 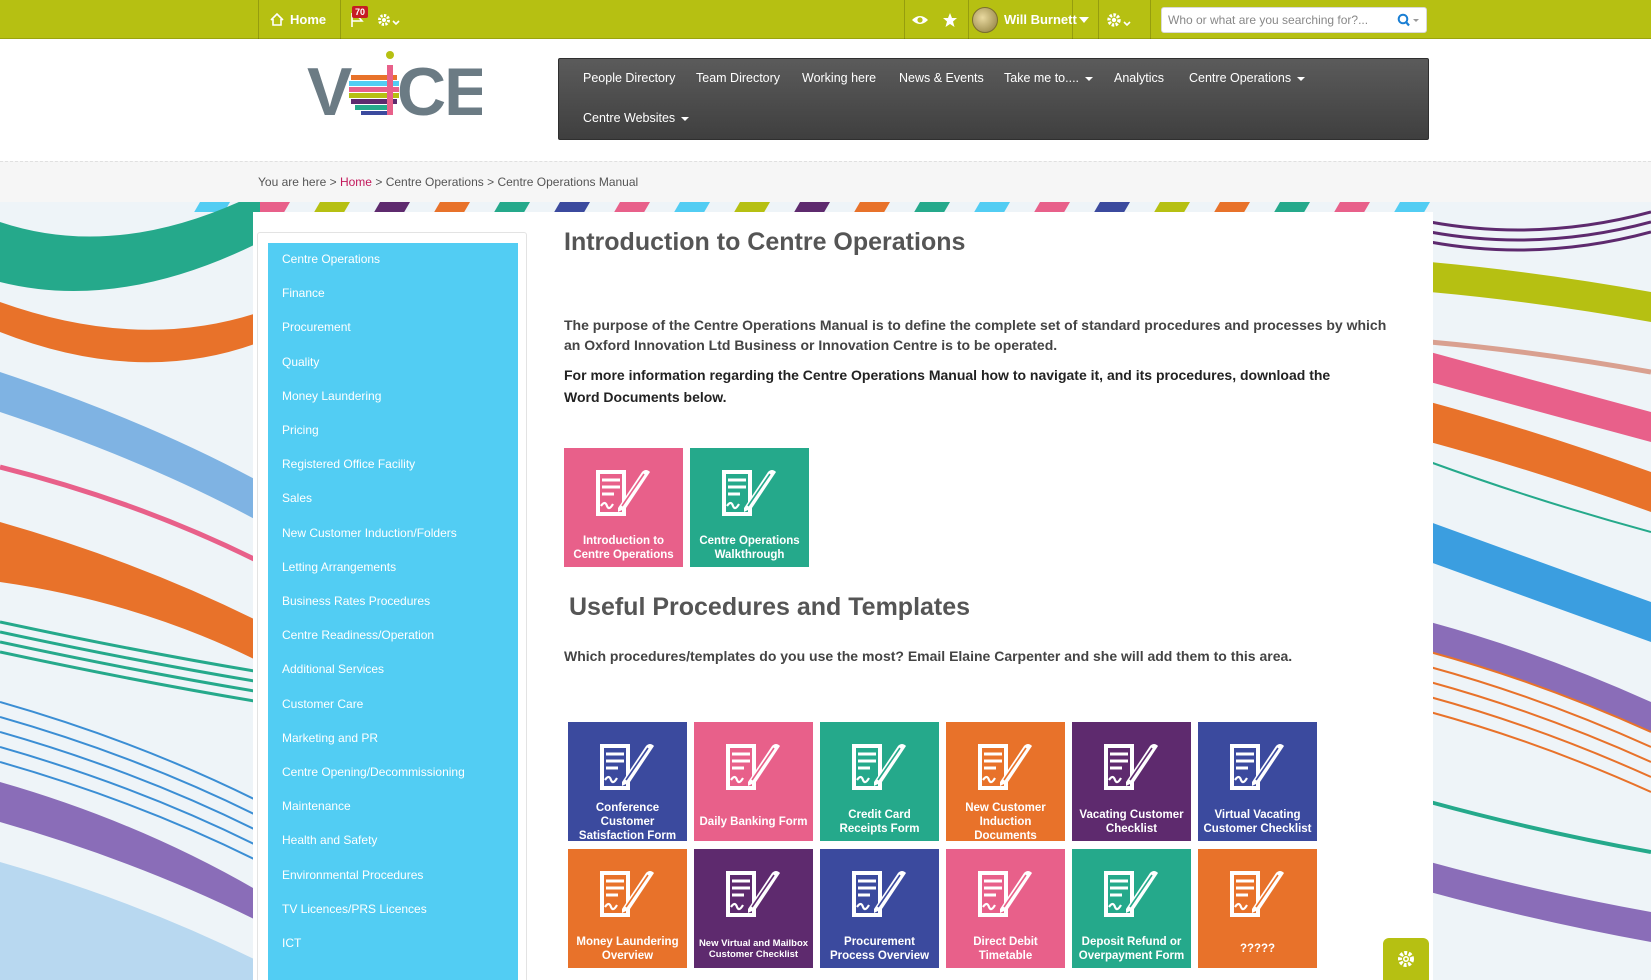 I want to click on svg-text: V, so click(x=329, y=90).